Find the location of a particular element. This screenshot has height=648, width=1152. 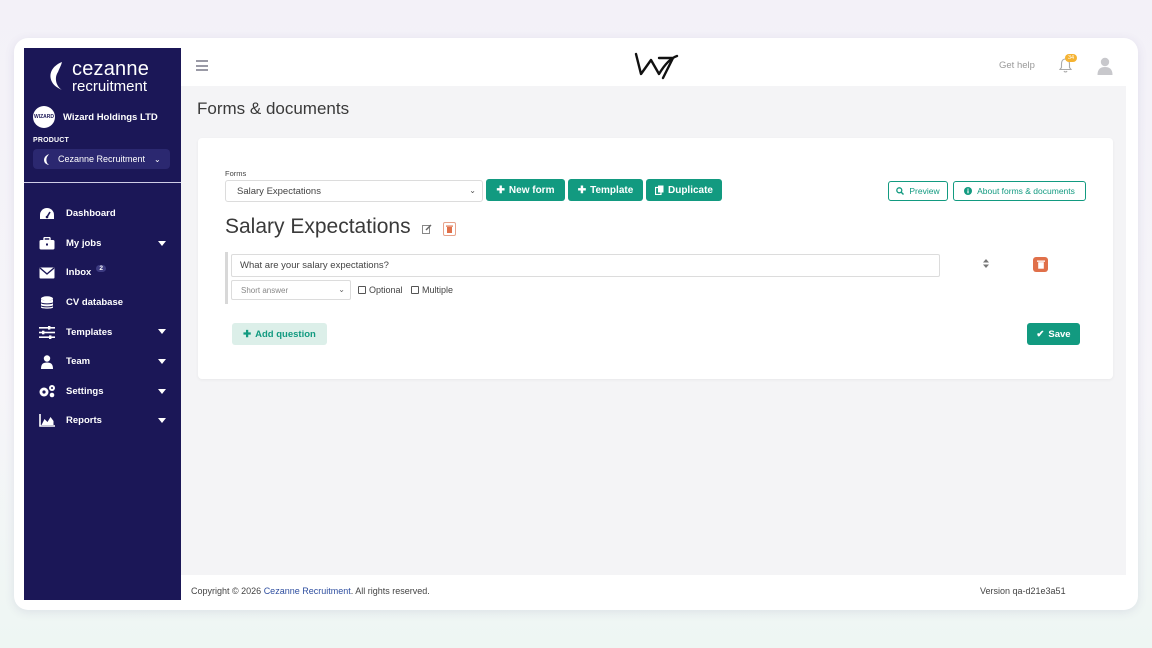

cogs-icon is located at coordinates (47, 391).